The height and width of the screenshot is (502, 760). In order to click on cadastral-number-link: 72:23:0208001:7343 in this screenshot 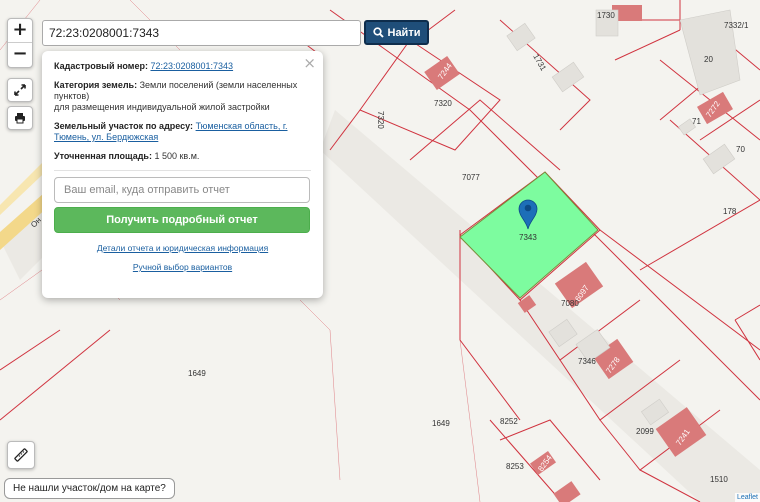, I will do `click(191, 66)`.